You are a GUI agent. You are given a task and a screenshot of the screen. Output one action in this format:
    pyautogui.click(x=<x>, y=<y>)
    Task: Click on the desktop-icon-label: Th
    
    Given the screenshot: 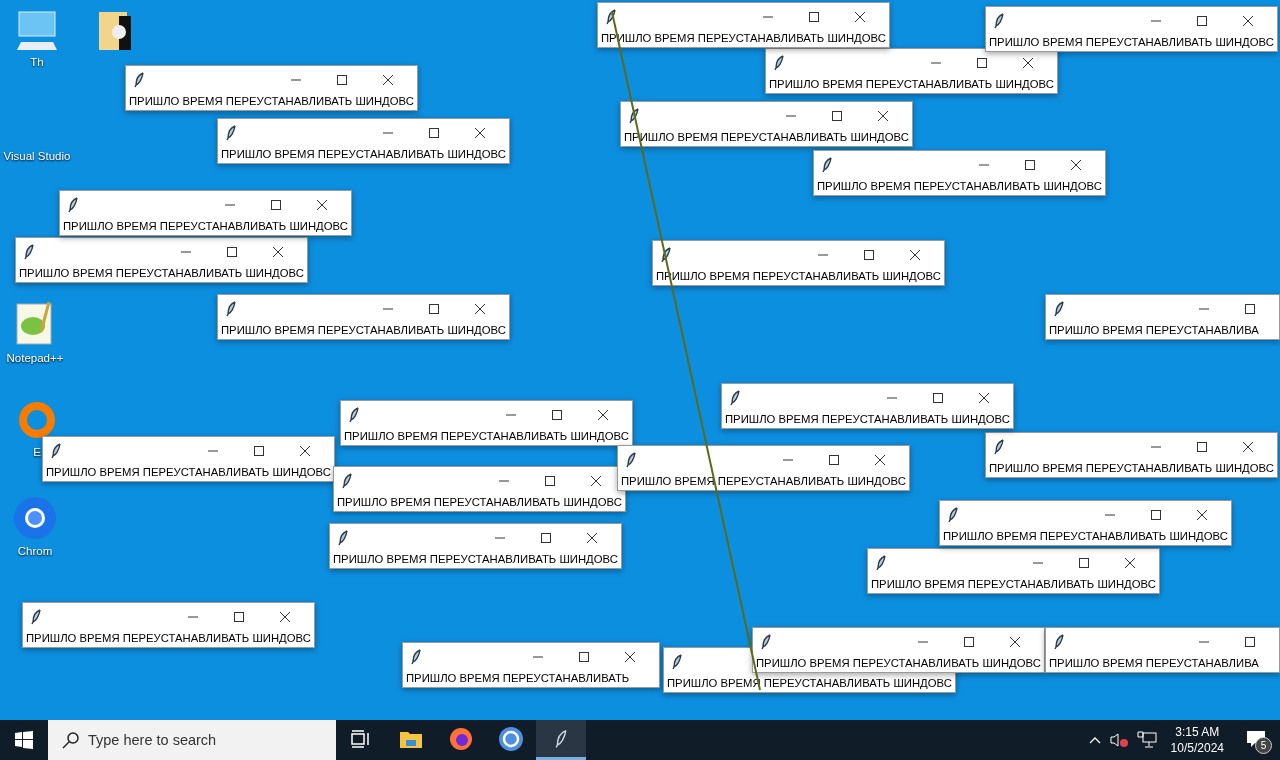 What is the action you would take?
    pyautogui.click(x=37, y=62)
    